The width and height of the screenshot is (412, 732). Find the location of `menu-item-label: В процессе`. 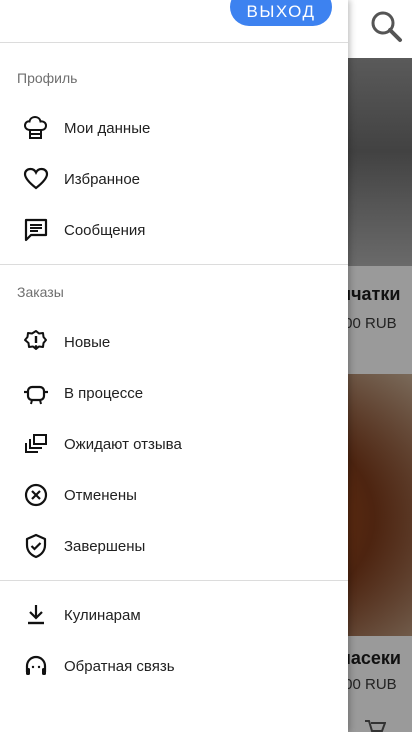

menu-item-label: В процессе is located at coordinates (104, 393).